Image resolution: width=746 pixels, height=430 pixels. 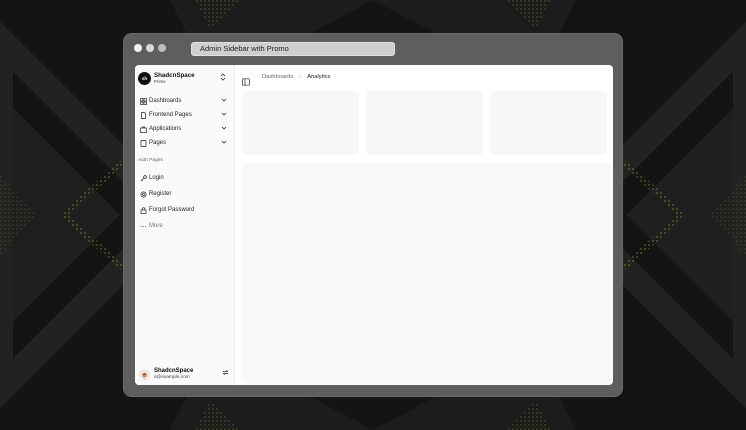 I want to click on sidebar-item-label: Login, so click(x=156, y=178).